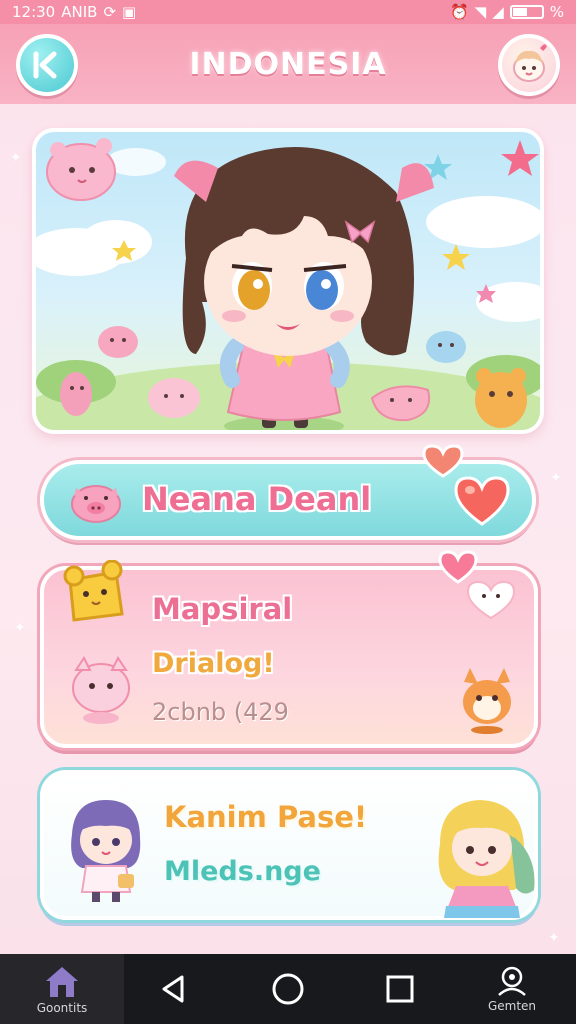  Describe the element at coordinates (507, 12) in the screenshot. I see `status-right: ⏰ ◥ ◢ %` at that location.